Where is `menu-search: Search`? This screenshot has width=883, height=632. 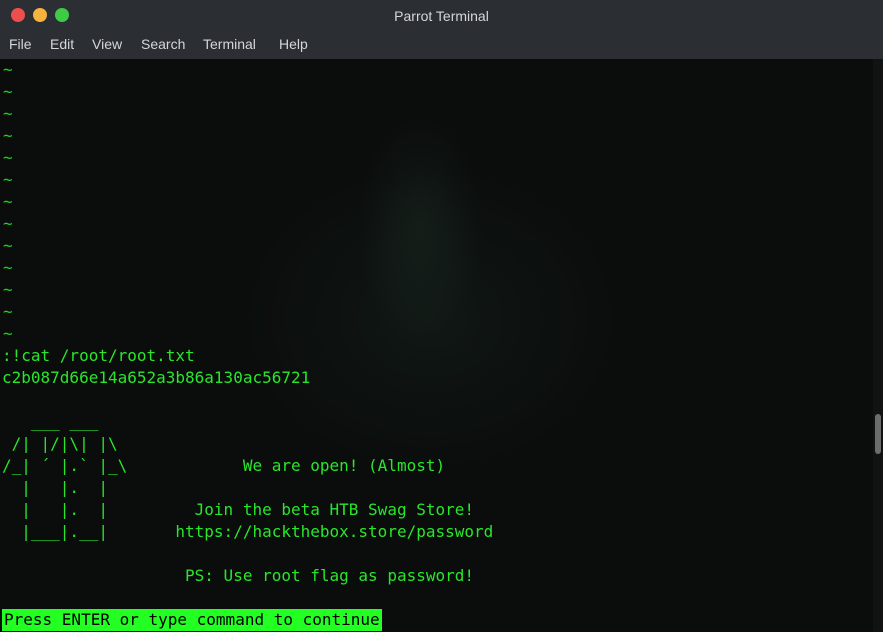
menu-search: Search is located at coordinates (163, 44).